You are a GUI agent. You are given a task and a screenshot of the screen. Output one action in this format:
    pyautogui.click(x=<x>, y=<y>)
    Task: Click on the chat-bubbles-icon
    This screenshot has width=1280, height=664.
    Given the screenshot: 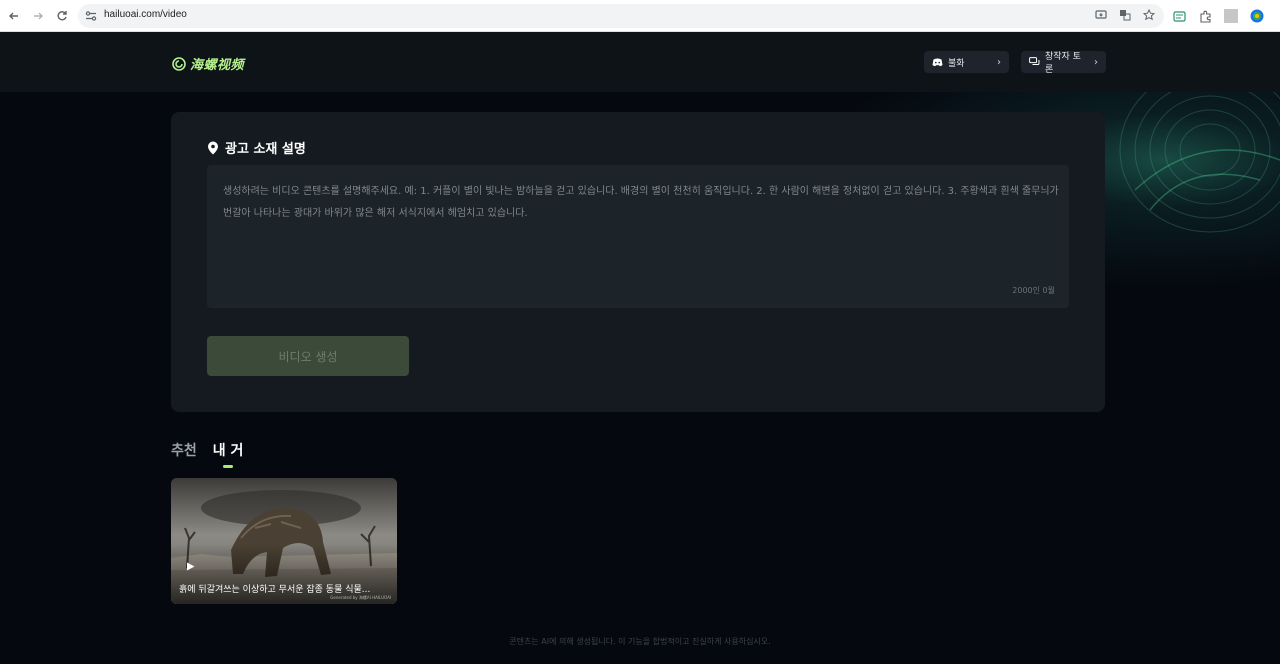 What is the action you would take?
    pyautogui.click(x=1034, y=61)
    